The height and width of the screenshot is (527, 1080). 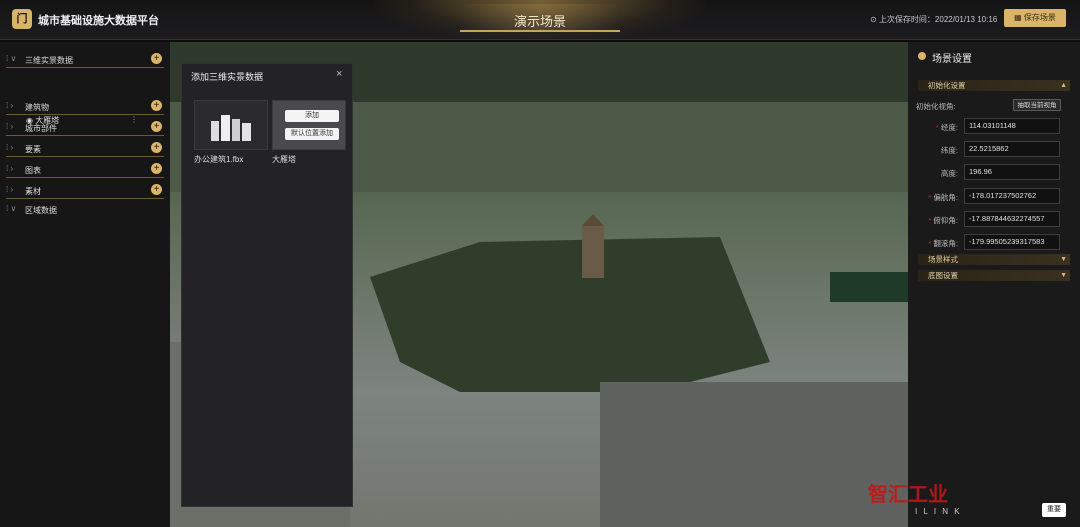 What do you see at coordinates (1012, 126) in the screenshot?
I see `longitude-input: 114.03101148` at bounding box center [1012, 126].